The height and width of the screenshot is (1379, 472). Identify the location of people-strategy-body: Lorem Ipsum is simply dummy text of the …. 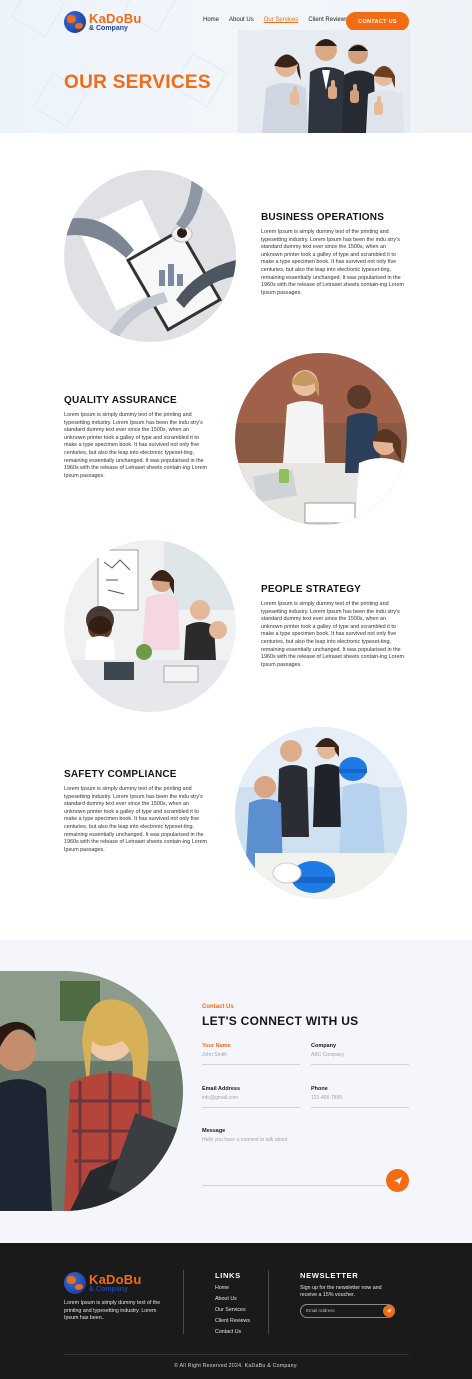
(332, 634).